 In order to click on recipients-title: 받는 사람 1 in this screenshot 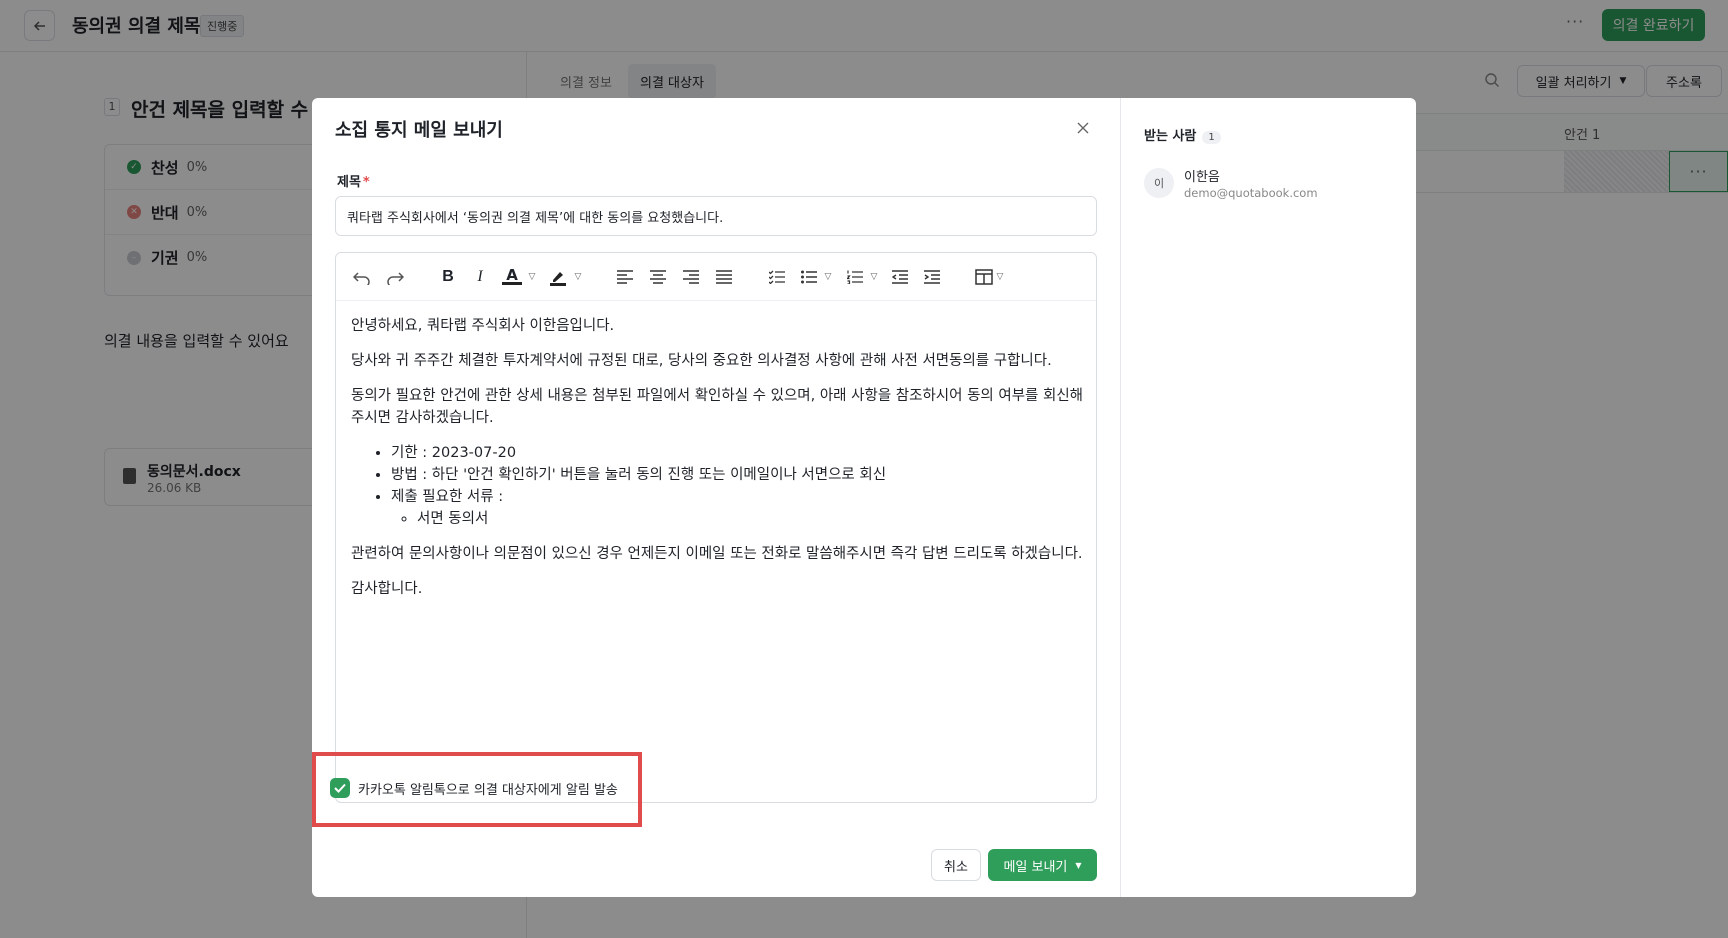, I will do `click(1182, 134)`.